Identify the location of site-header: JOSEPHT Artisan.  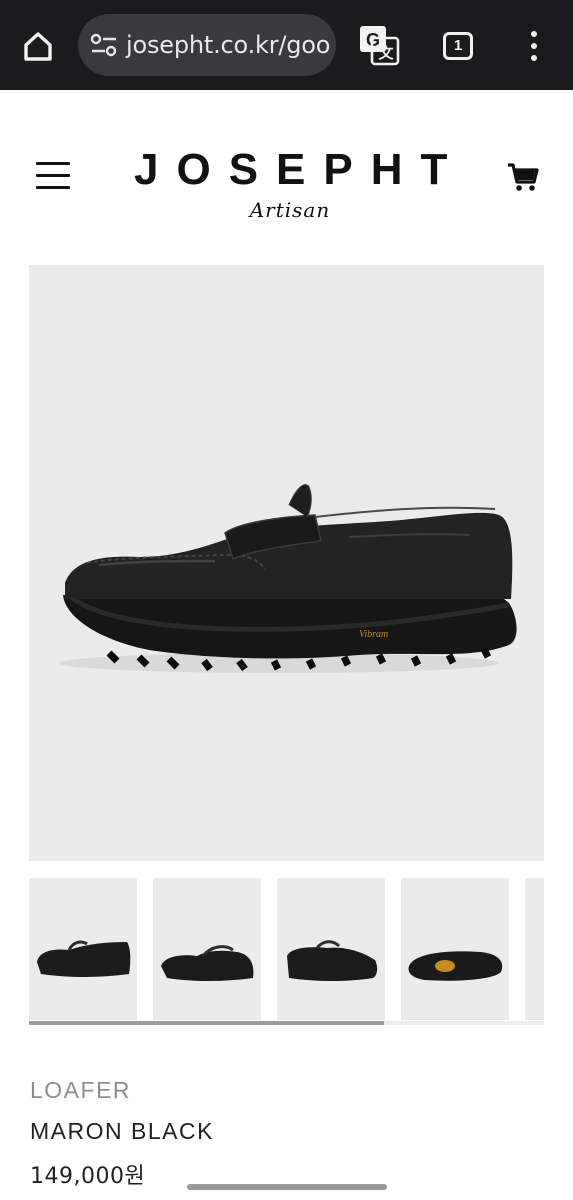
(286, 175).